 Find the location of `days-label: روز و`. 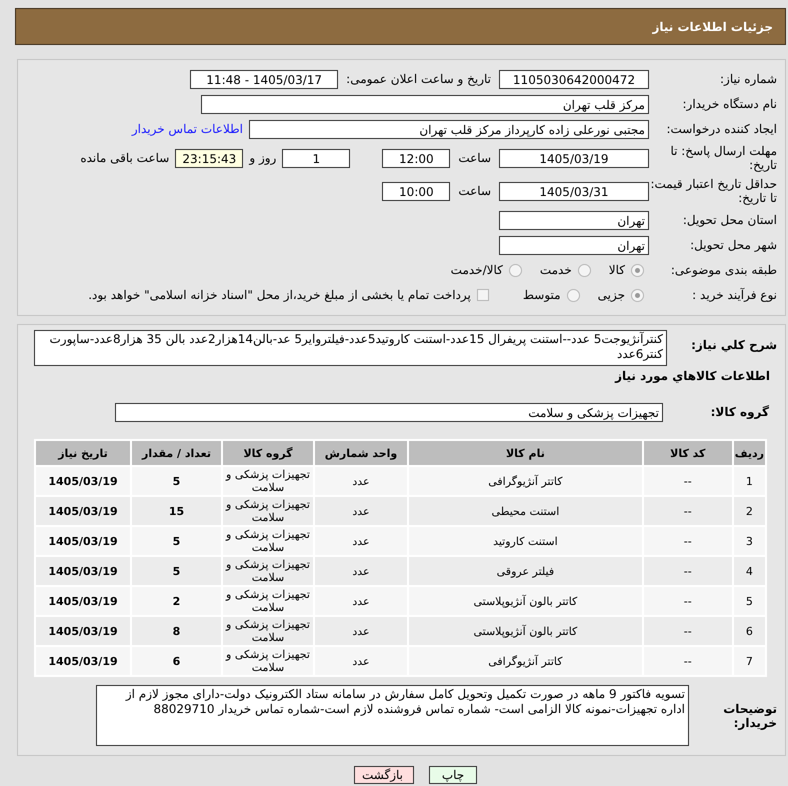

days-label: روز و is located at coordinates (262, 158).